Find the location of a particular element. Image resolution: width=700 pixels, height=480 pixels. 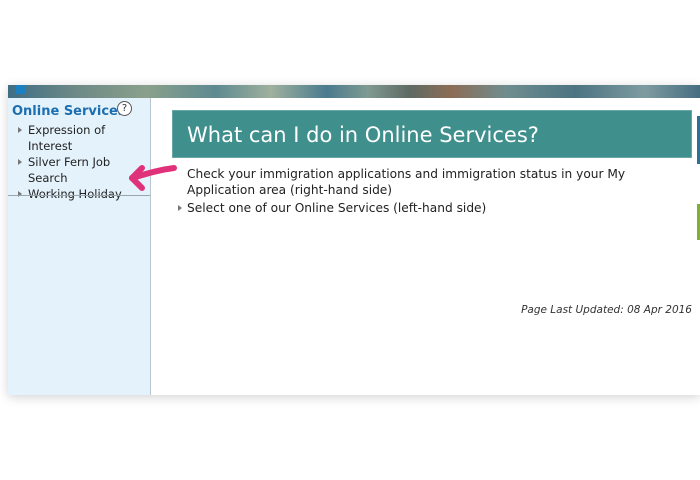

sidebar-title: Online Services is located at coordinates (69, 111).